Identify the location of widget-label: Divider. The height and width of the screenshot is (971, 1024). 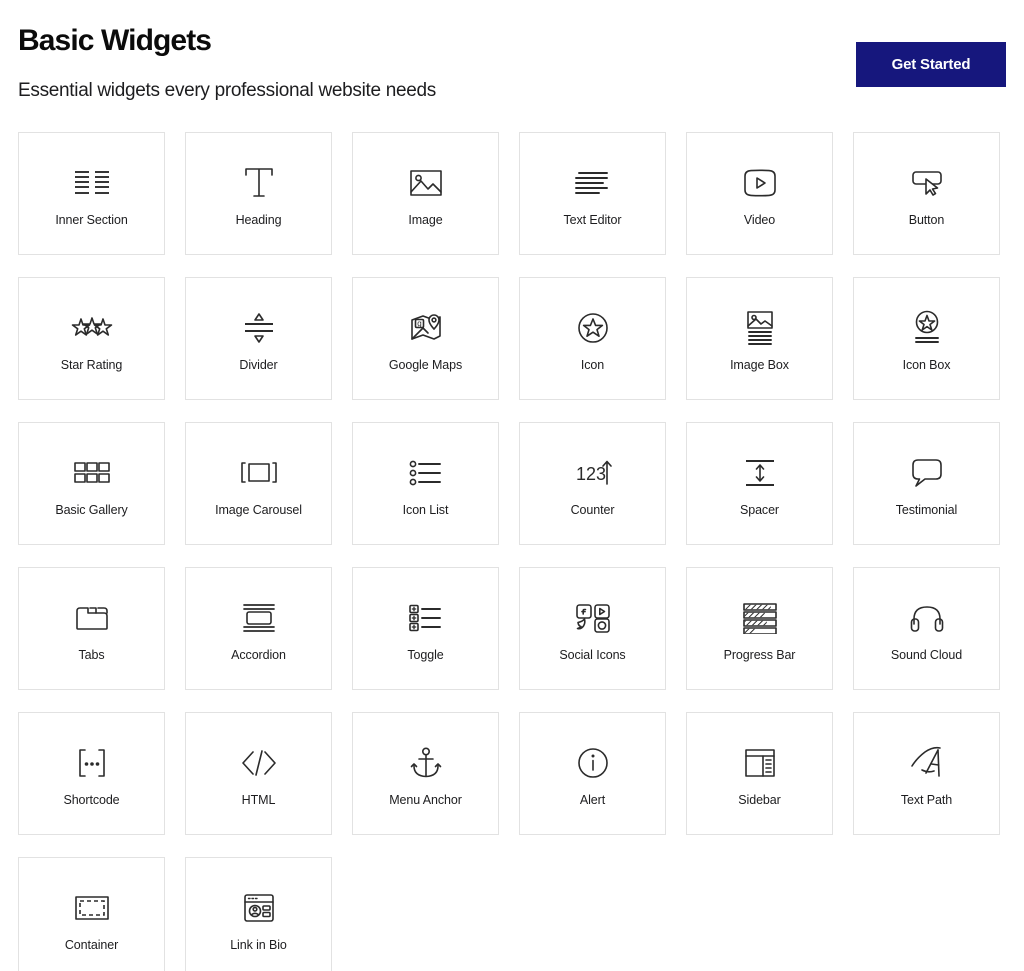
(258, 364).